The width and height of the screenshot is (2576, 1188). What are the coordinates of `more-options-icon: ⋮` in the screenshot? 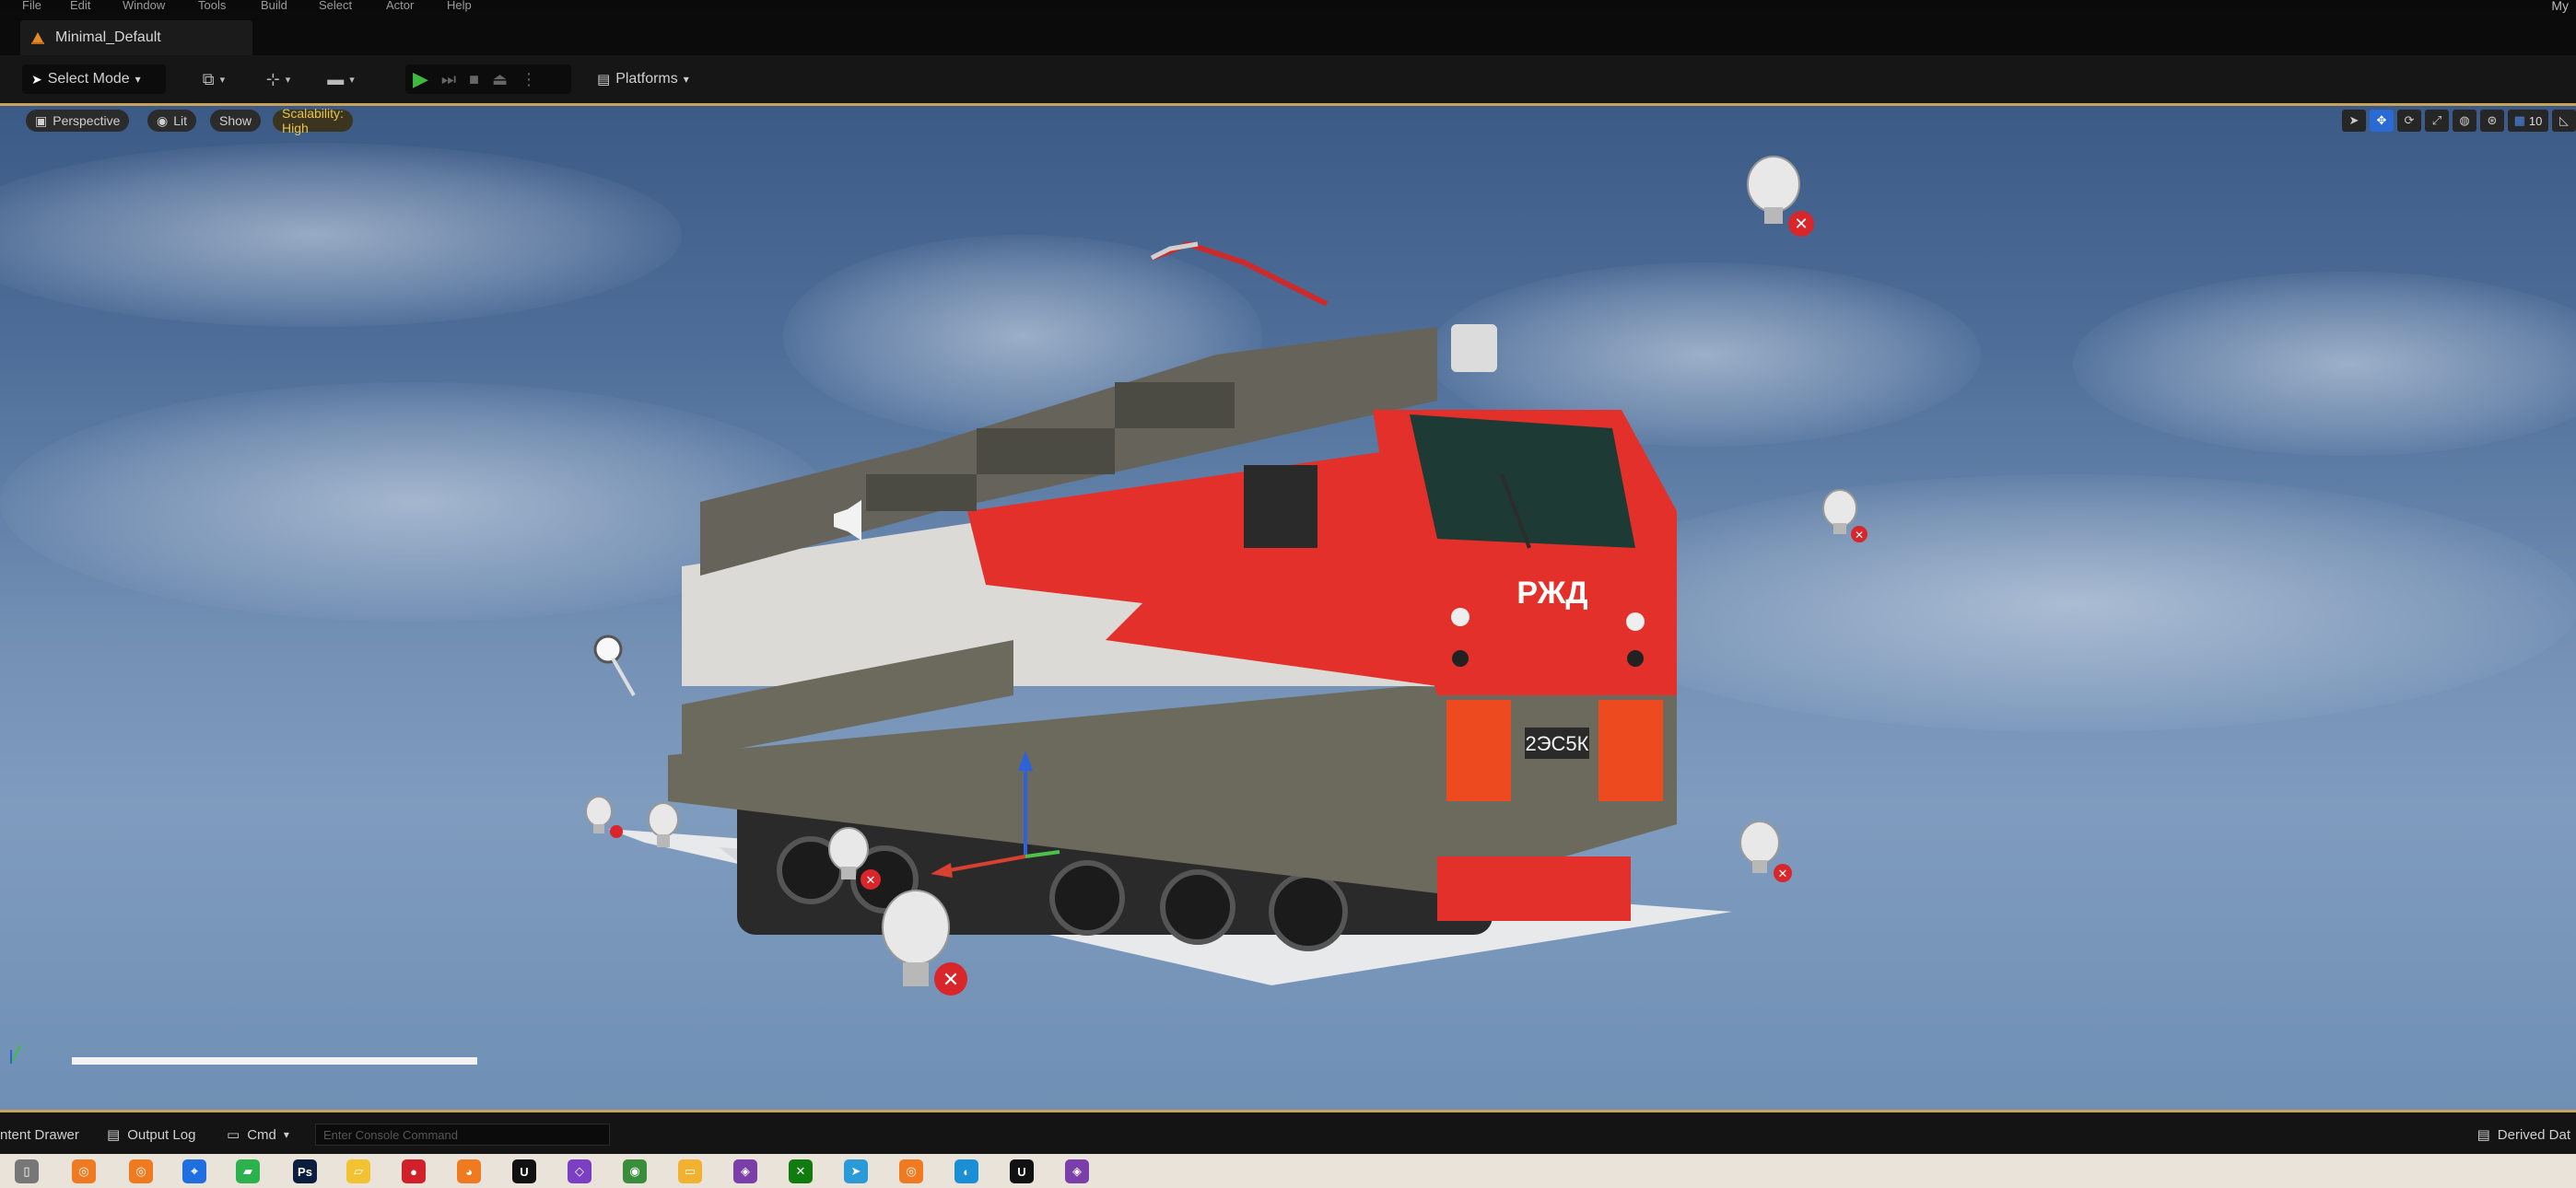 It's located at (529, 79).